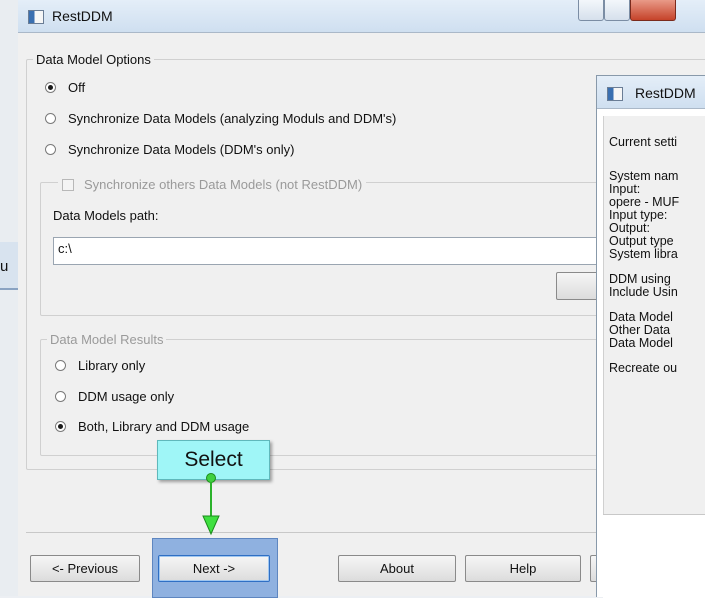  I want to click on main-title-bar: RestDDM, so click(361, 16).